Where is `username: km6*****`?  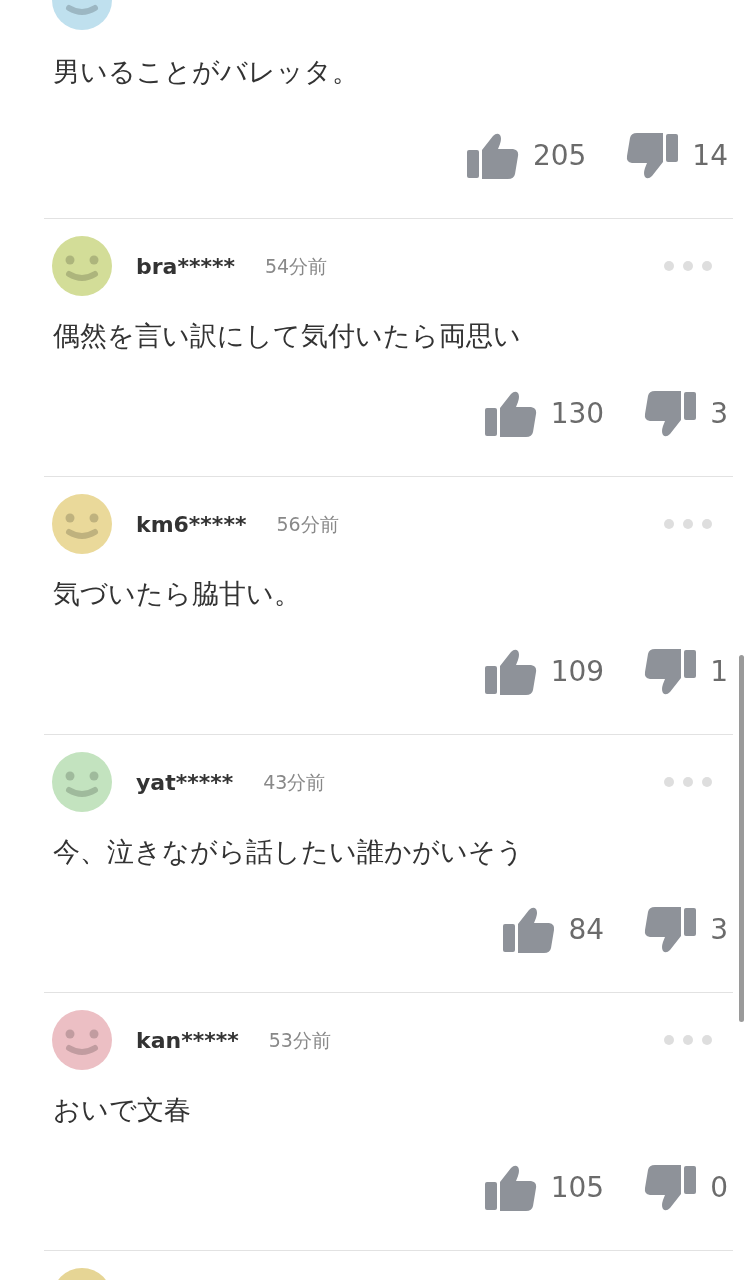 username: km6***** is located at coordinates (191, 524).